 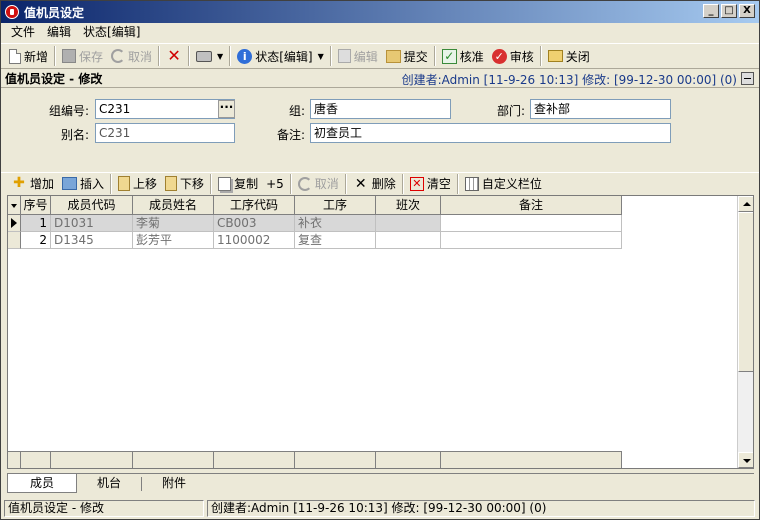 I want to click on scroll-down-icon, so click(x=745, y=460).